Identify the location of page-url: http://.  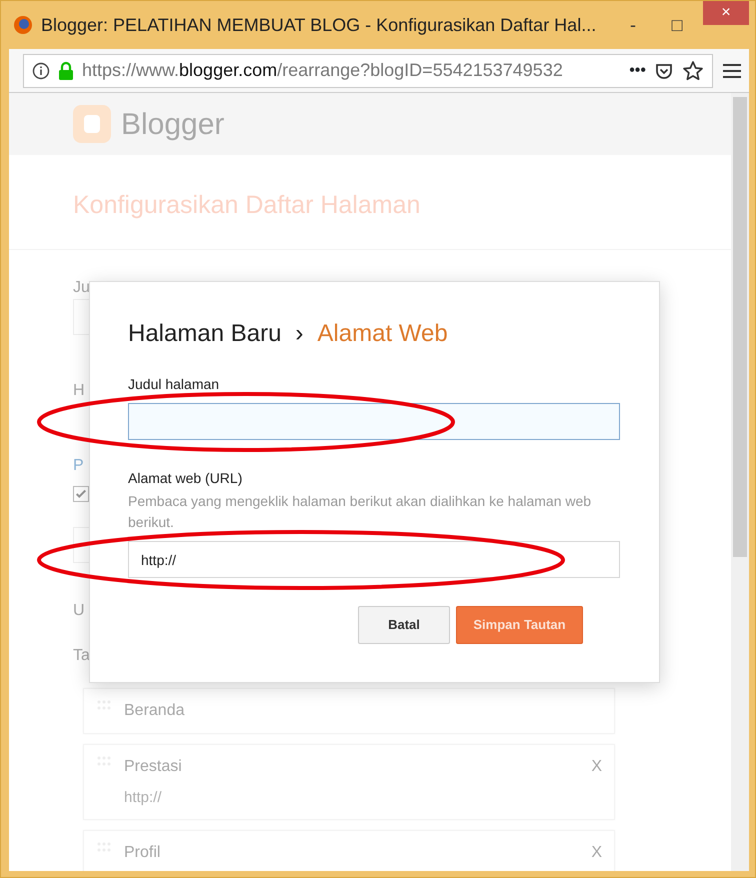
(143, 798).